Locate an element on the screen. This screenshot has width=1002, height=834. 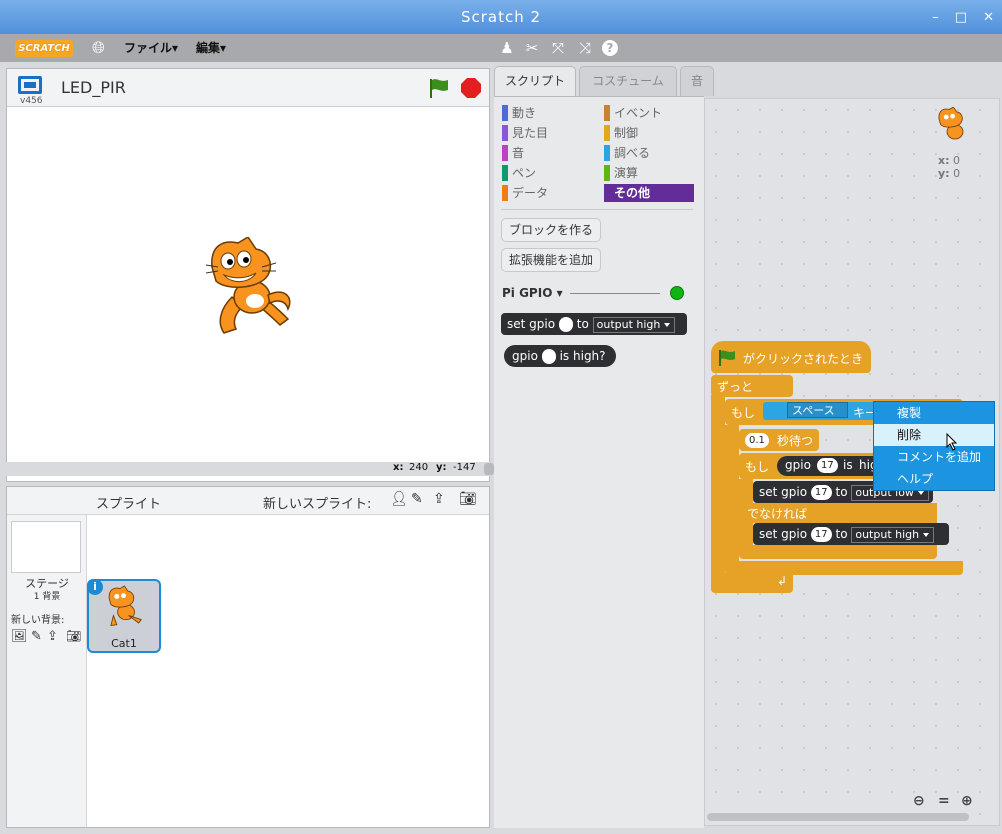
stage-thumbnail is located at coordinates (46, 547).